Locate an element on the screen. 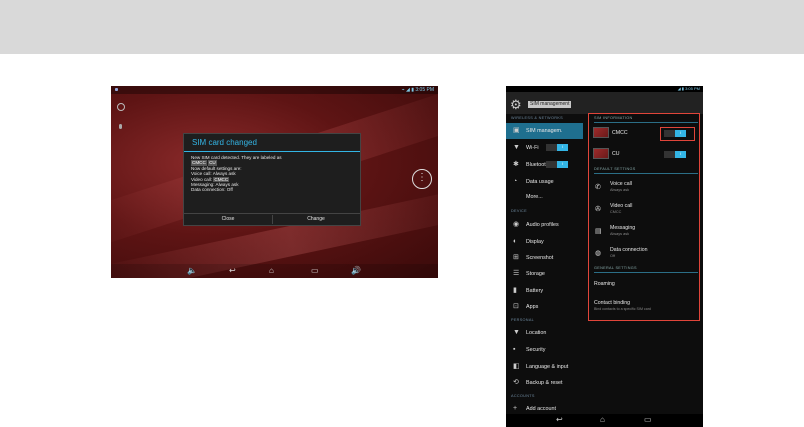  sidebar-item-label: Add account is located at coordinates (541, 409).